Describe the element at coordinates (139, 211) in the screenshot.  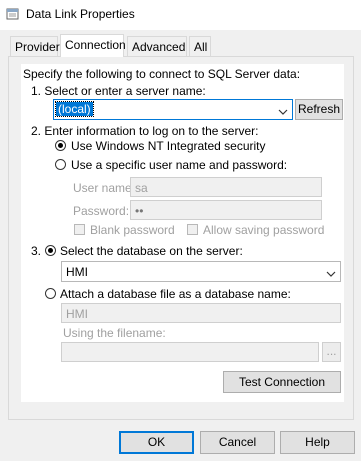
I see `password-value: ••` at that location.